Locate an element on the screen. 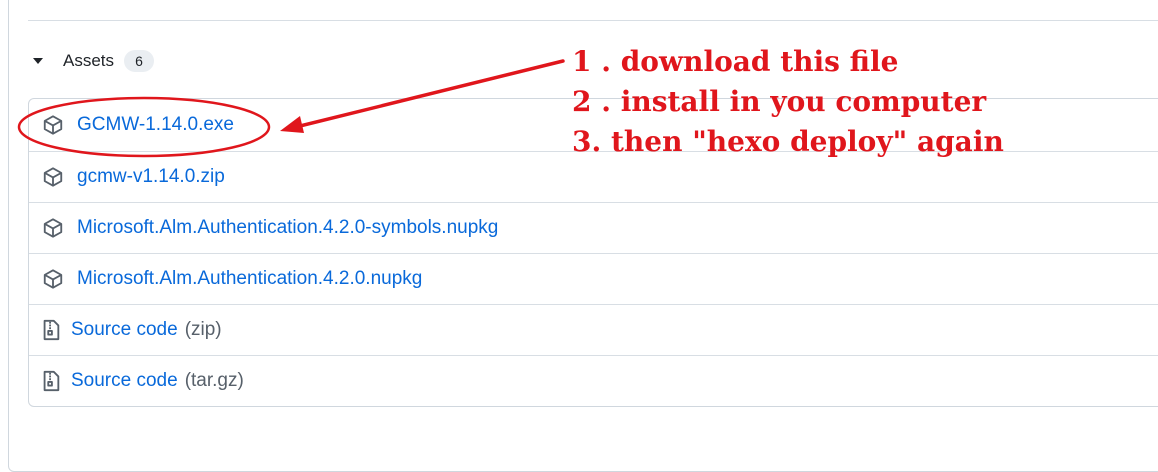  source-code-zip-link: Source code is located at coordinates (124, 330).